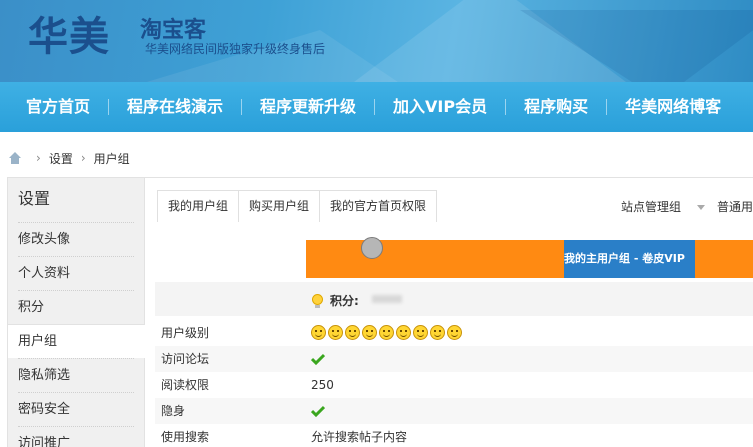 The width and height of the screenshot is (753, 447). I want to click on tab-buy-usergroup: 购买用户组, so click(280, 206).